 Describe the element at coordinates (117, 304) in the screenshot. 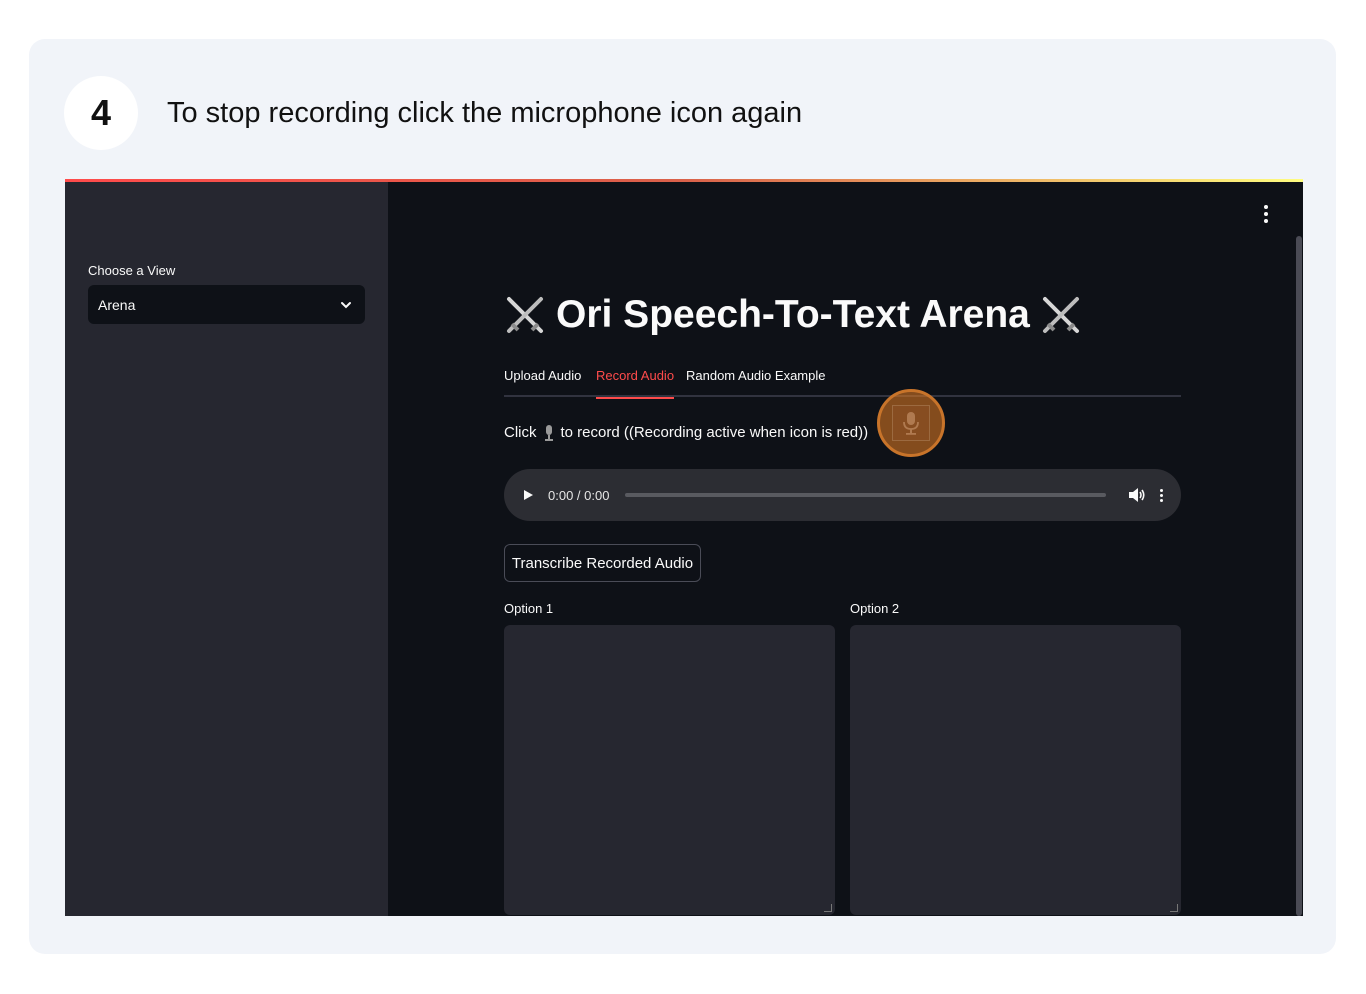

I see `view-select-value: Arena` at that location.